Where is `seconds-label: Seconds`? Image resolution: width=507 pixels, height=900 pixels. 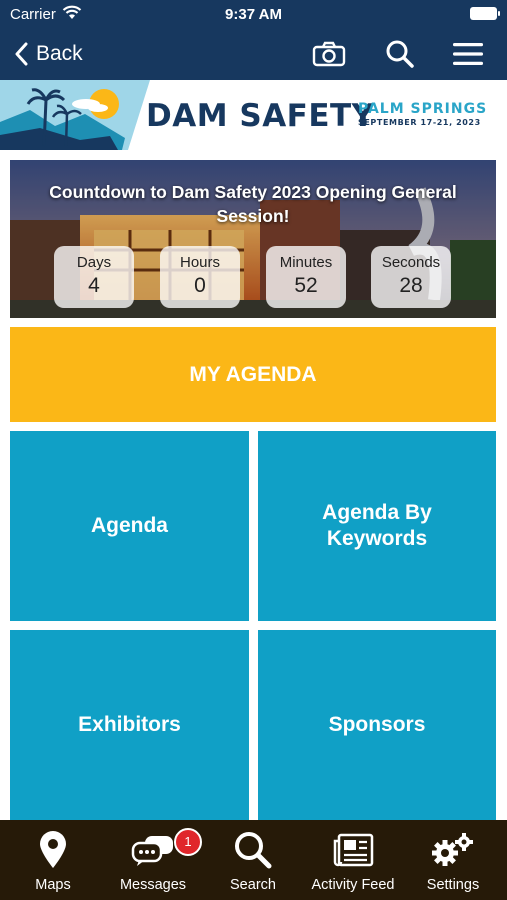 seconds-label: Seconds is located at coordinates (411, 262).